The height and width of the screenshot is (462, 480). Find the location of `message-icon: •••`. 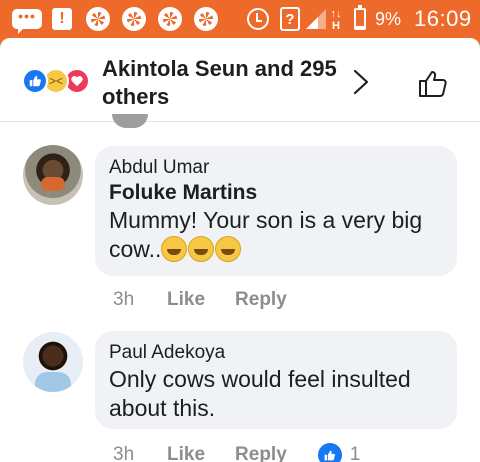

message-icon: ••• is located at coordinates (27, 21).